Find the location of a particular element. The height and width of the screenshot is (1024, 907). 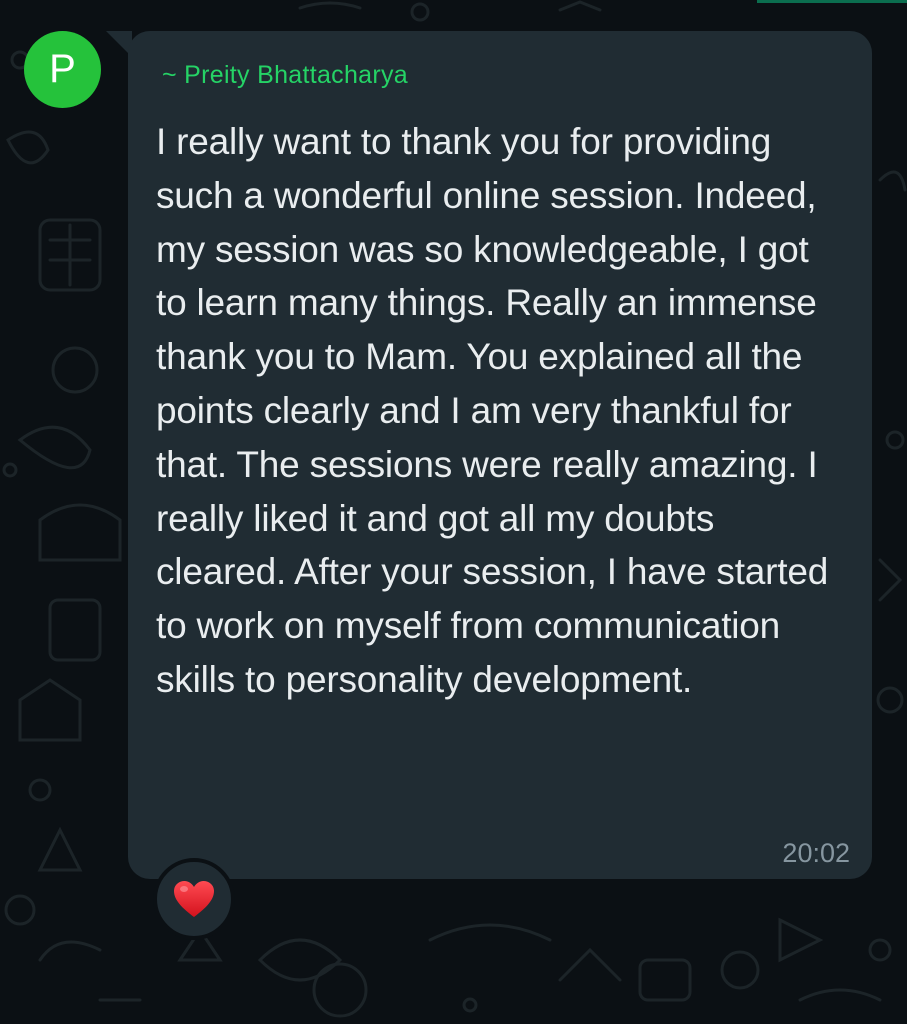

sender-avatar: P is located at coordinates (62, 69).